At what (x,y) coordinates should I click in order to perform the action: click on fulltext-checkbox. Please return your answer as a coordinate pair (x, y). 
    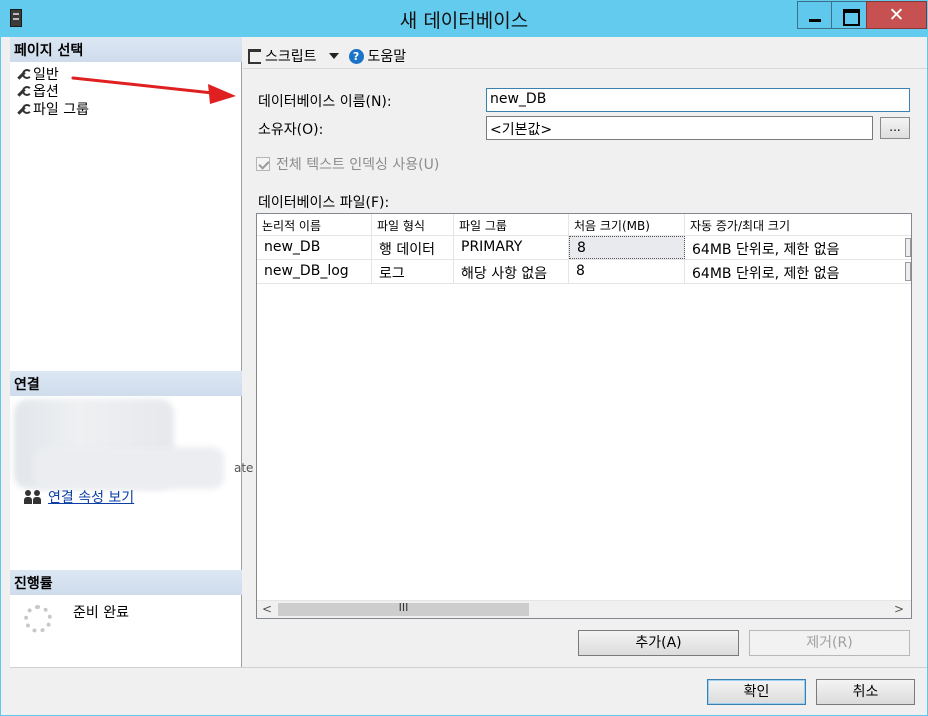
    Looking at the image, I should click on (263, 164).